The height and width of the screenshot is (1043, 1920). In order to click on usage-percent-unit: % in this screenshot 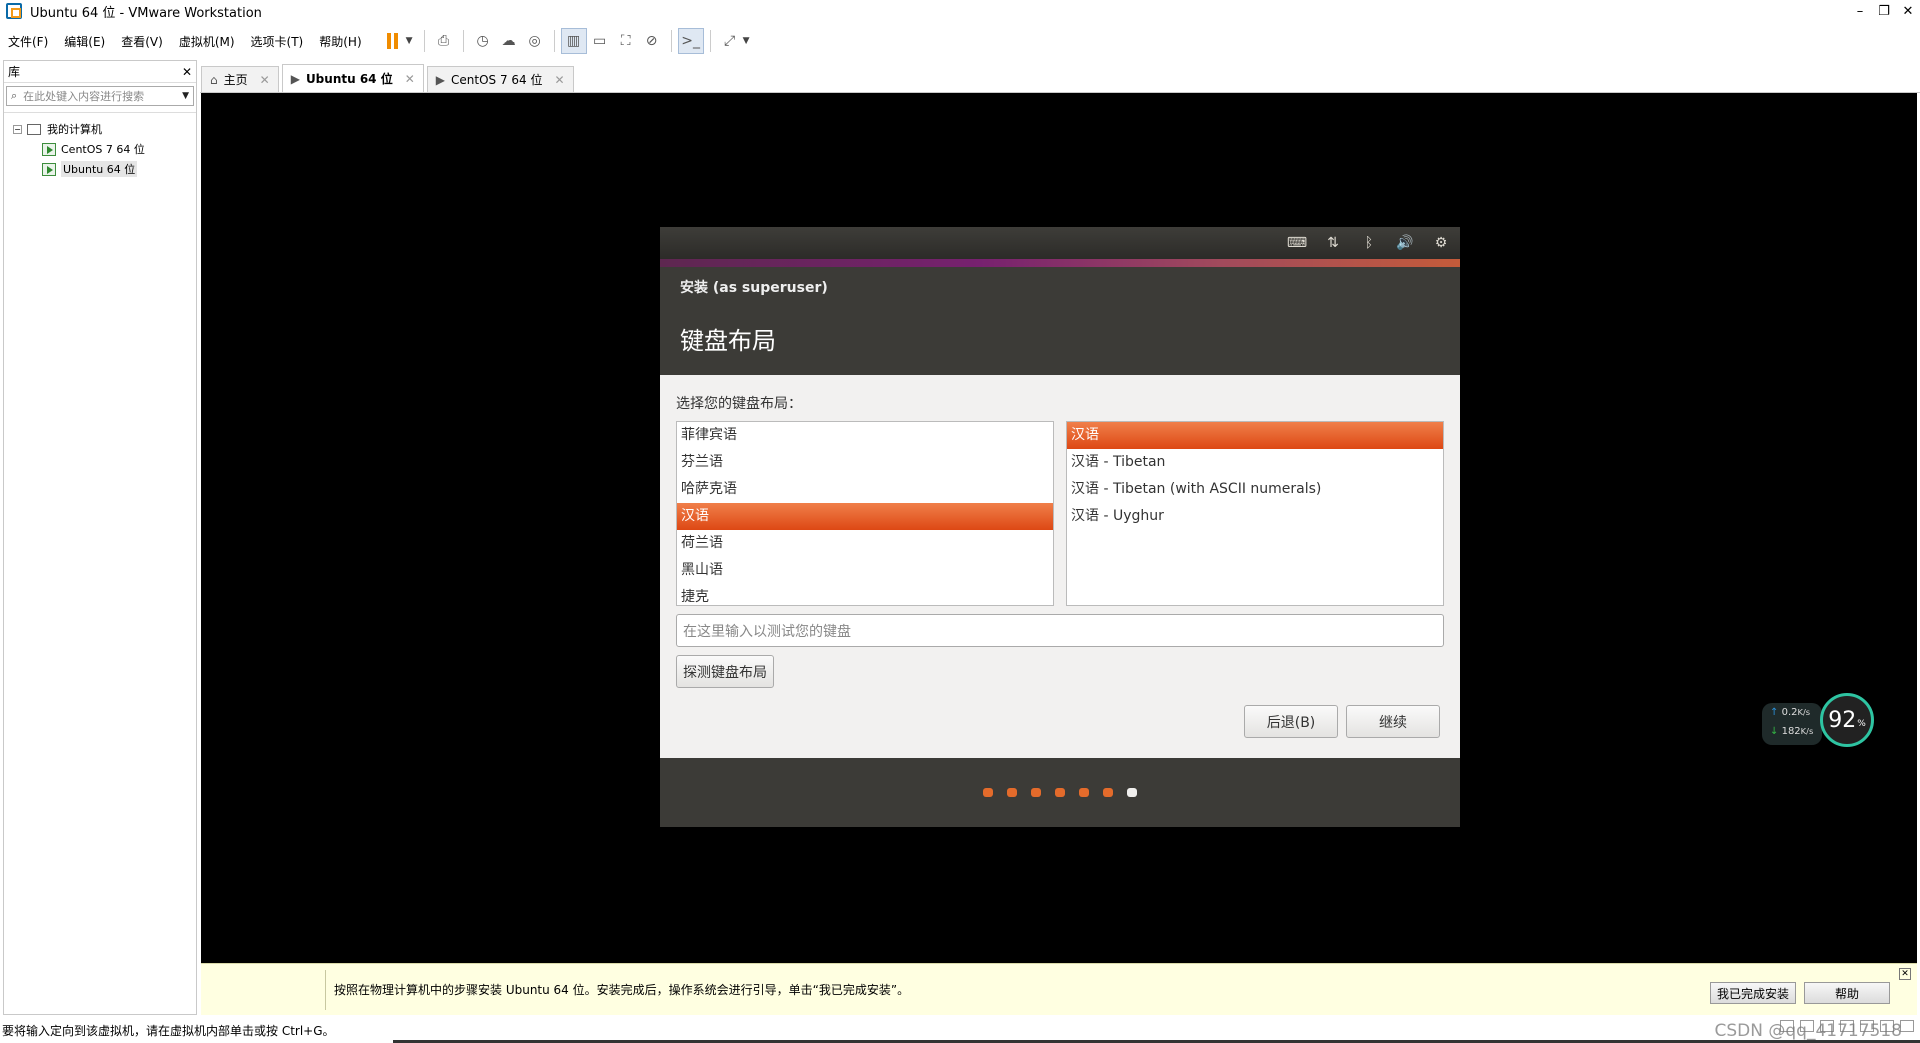, I will do `click(1861, 724)`.